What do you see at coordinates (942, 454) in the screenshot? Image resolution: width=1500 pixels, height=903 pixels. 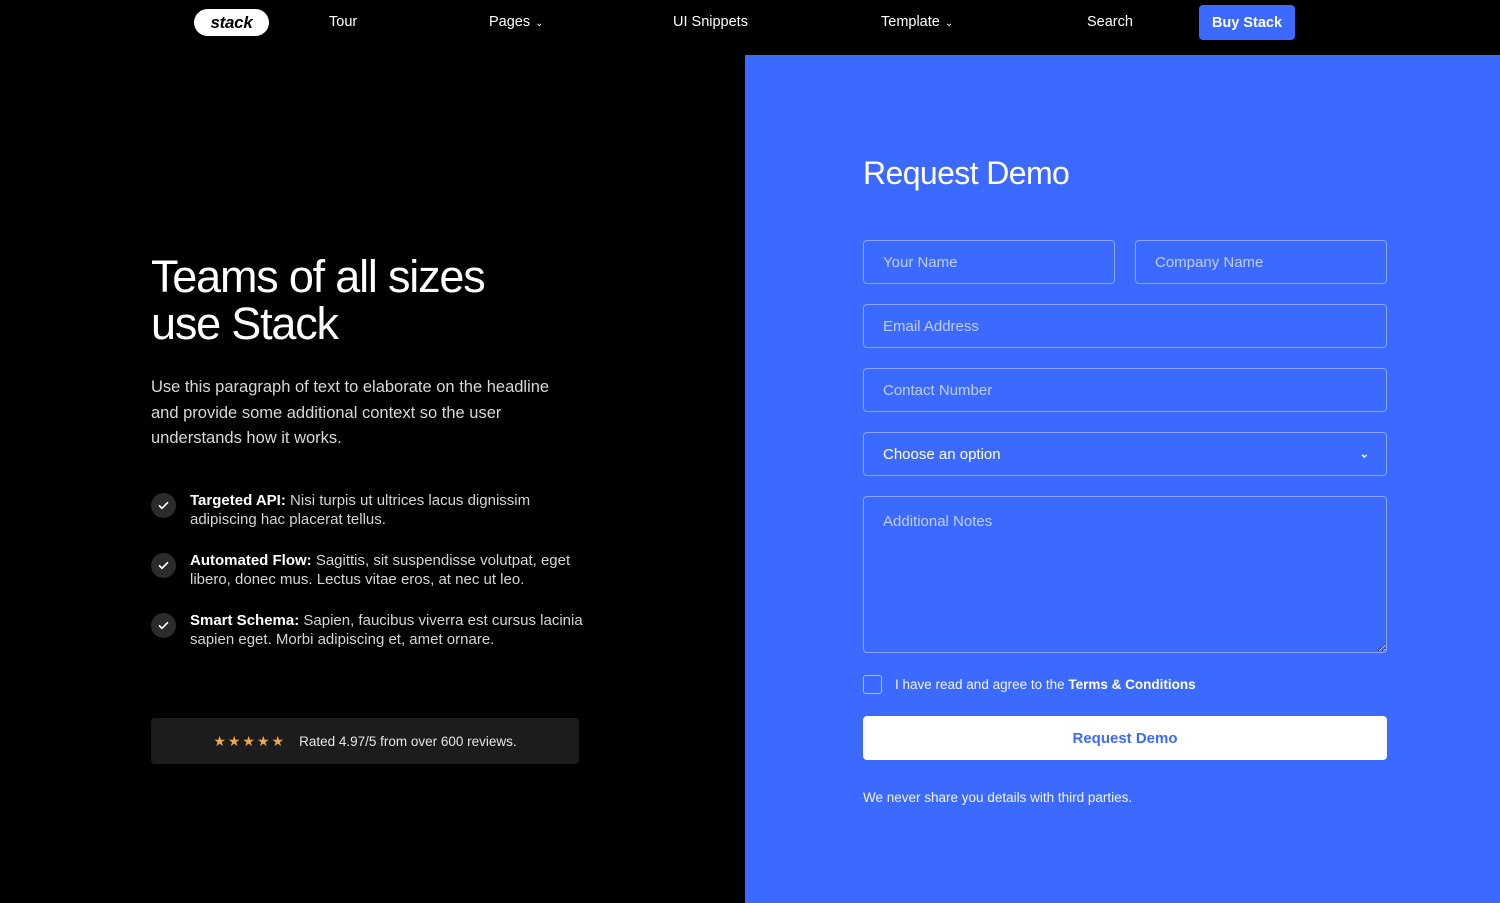 I see `option-select-value: Choose an option` at bounding box center [942, 454].